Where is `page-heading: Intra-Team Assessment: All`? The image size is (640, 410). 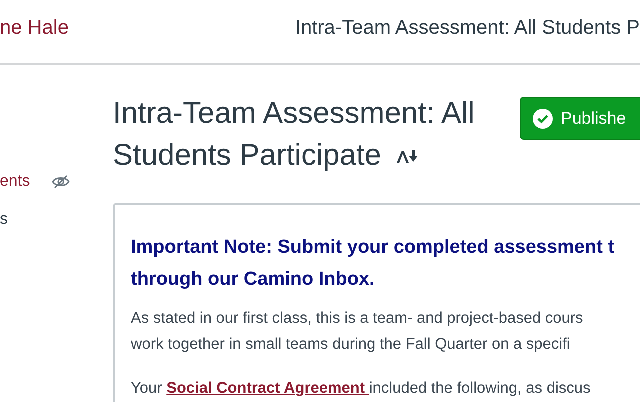
page-heading: Intra-Team Assessment: All is located at coordinates (294, 114).